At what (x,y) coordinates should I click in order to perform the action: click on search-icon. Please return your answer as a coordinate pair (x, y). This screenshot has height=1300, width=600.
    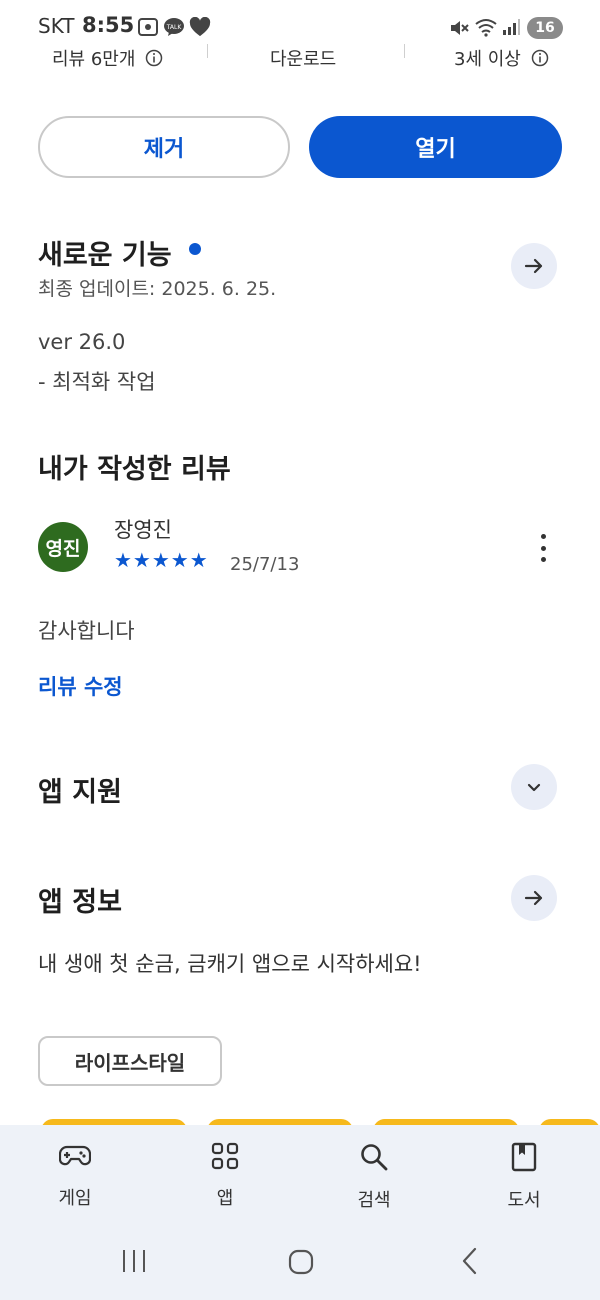
    Looking at the image, I should click on (374, 1157).